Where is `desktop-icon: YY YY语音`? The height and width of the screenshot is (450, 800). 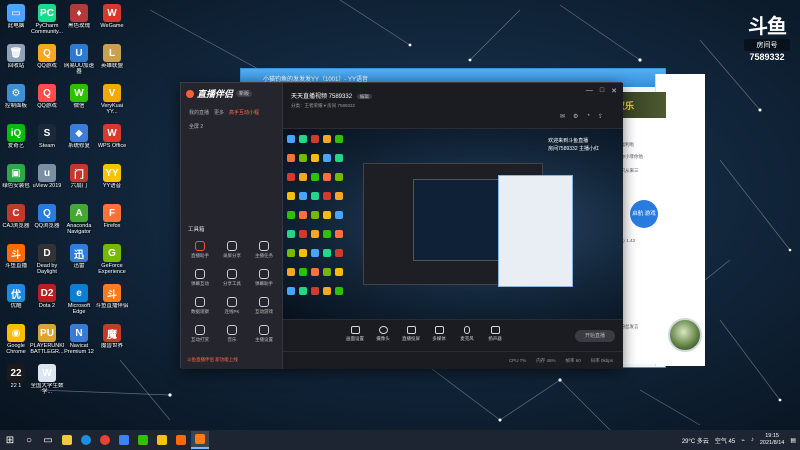
desktop-icon: YY YY语音 is located at coordinates (112, 183).